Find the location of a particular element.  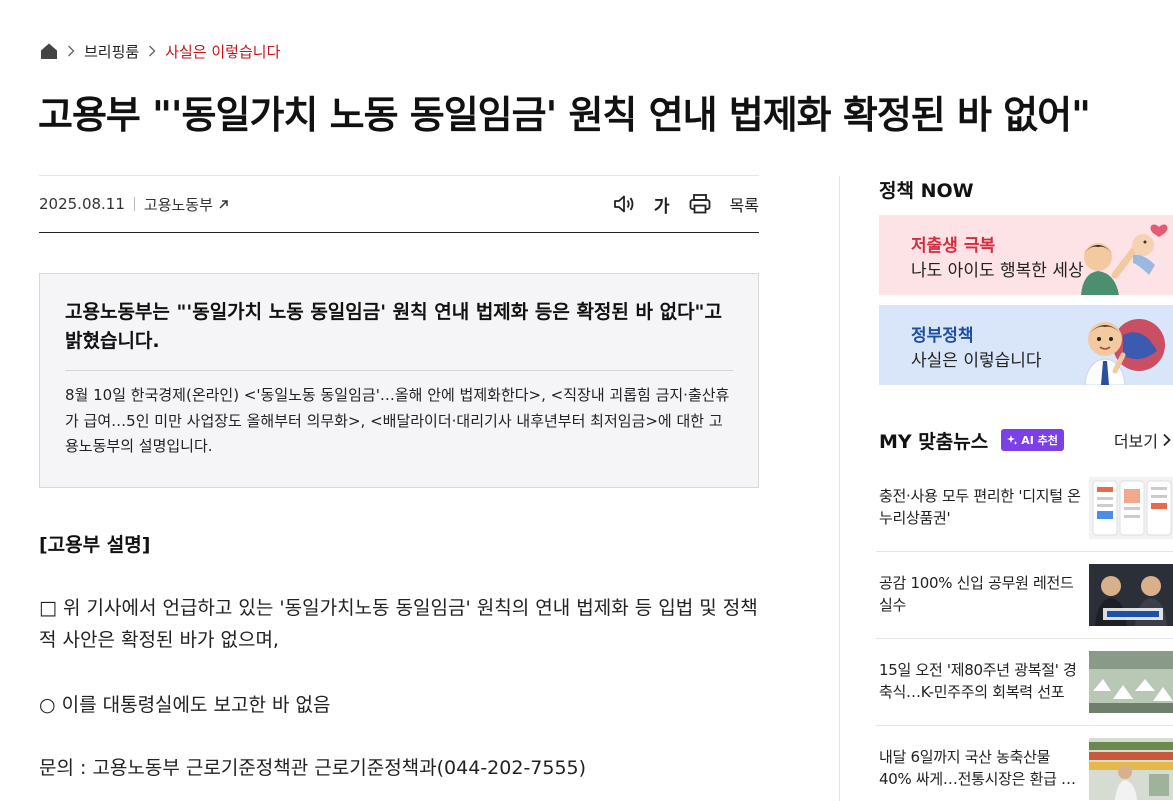

list-item: 공감 100% 신입 공무원 레전드 실수 is located at coordinates (1024, 595).